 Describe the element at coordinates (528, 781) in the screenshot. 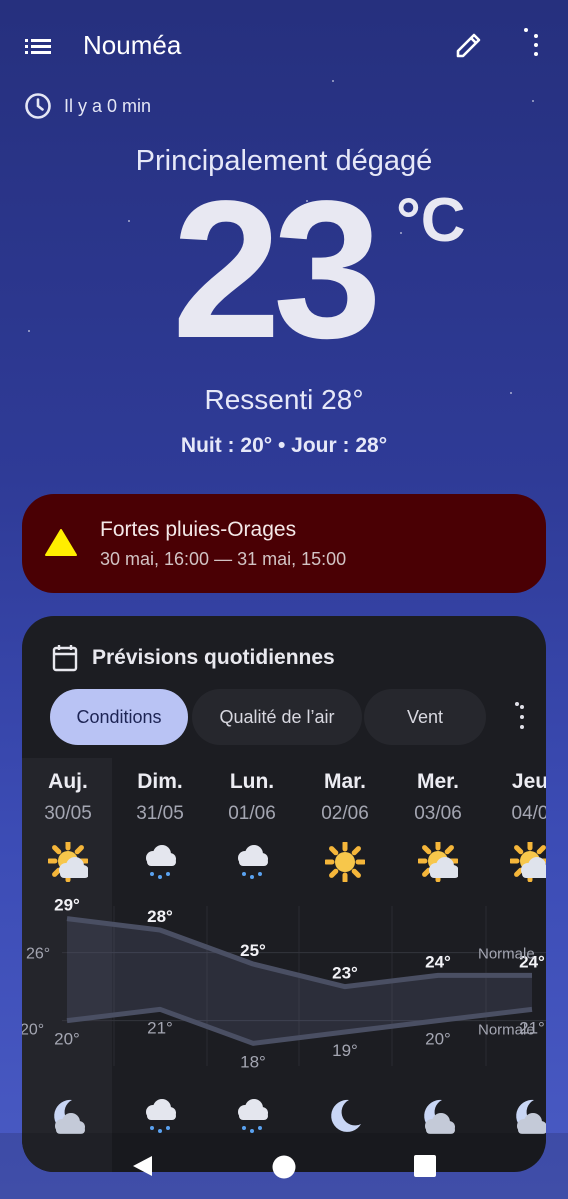

I see `day-name: Jeu` at that location.